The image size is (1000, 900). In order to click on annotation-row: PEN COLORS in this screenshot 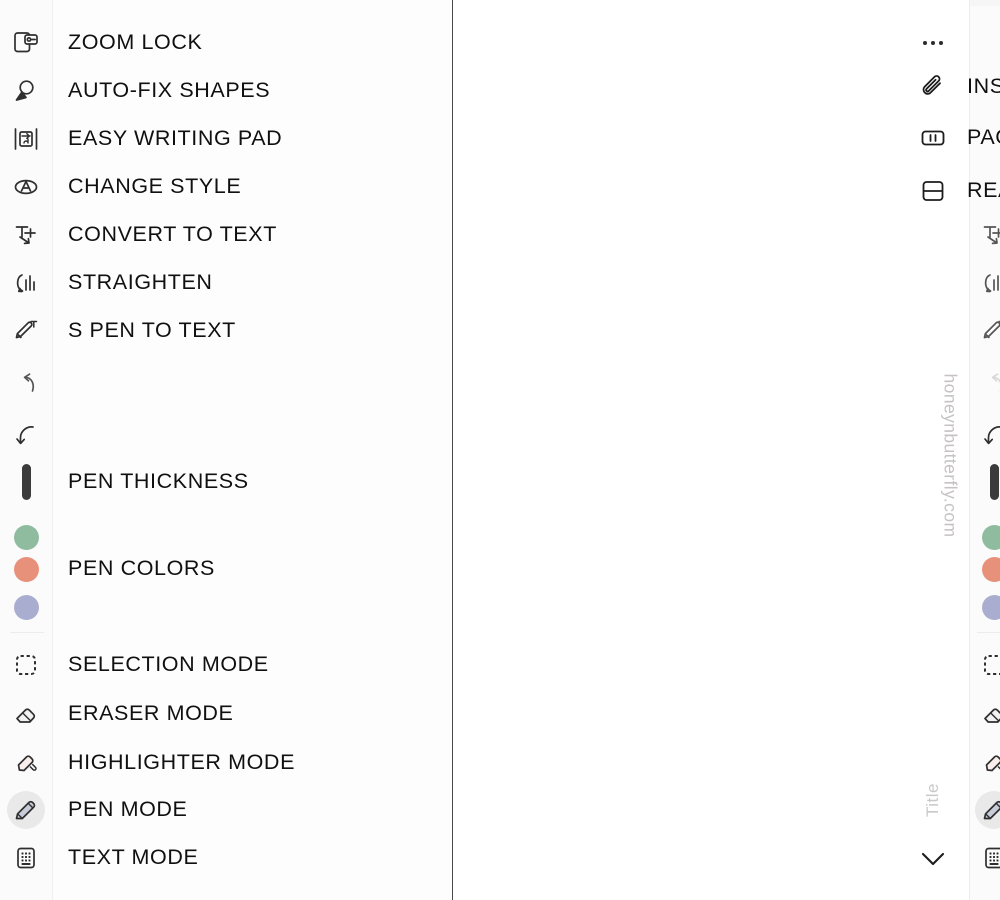, I will do `click(107, 569)`.